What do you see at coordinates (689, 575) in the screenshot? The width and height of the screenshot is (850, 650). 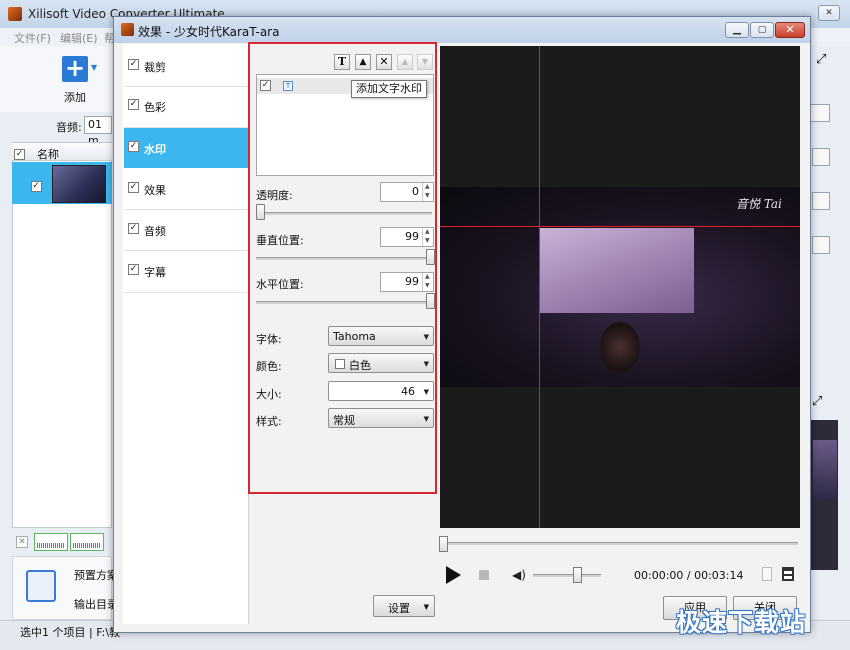 I see `playback-time: 00:00:00 / 00:03:14` at bounding box center [689, 575].